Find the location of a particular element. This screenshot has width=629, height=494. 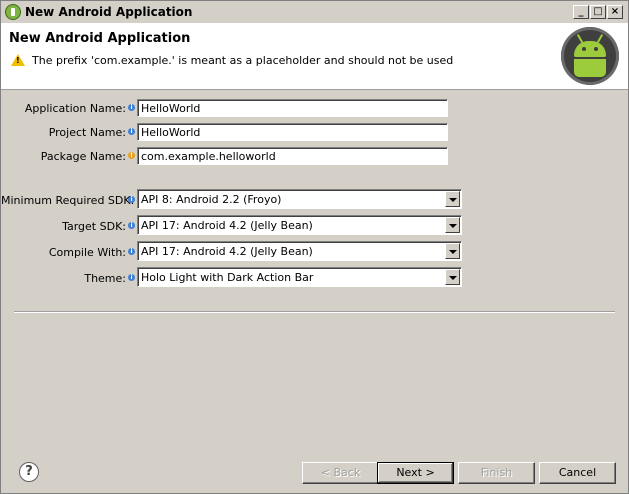

target-sdk-label: Target SDK: is located at coordinates (94, 226).